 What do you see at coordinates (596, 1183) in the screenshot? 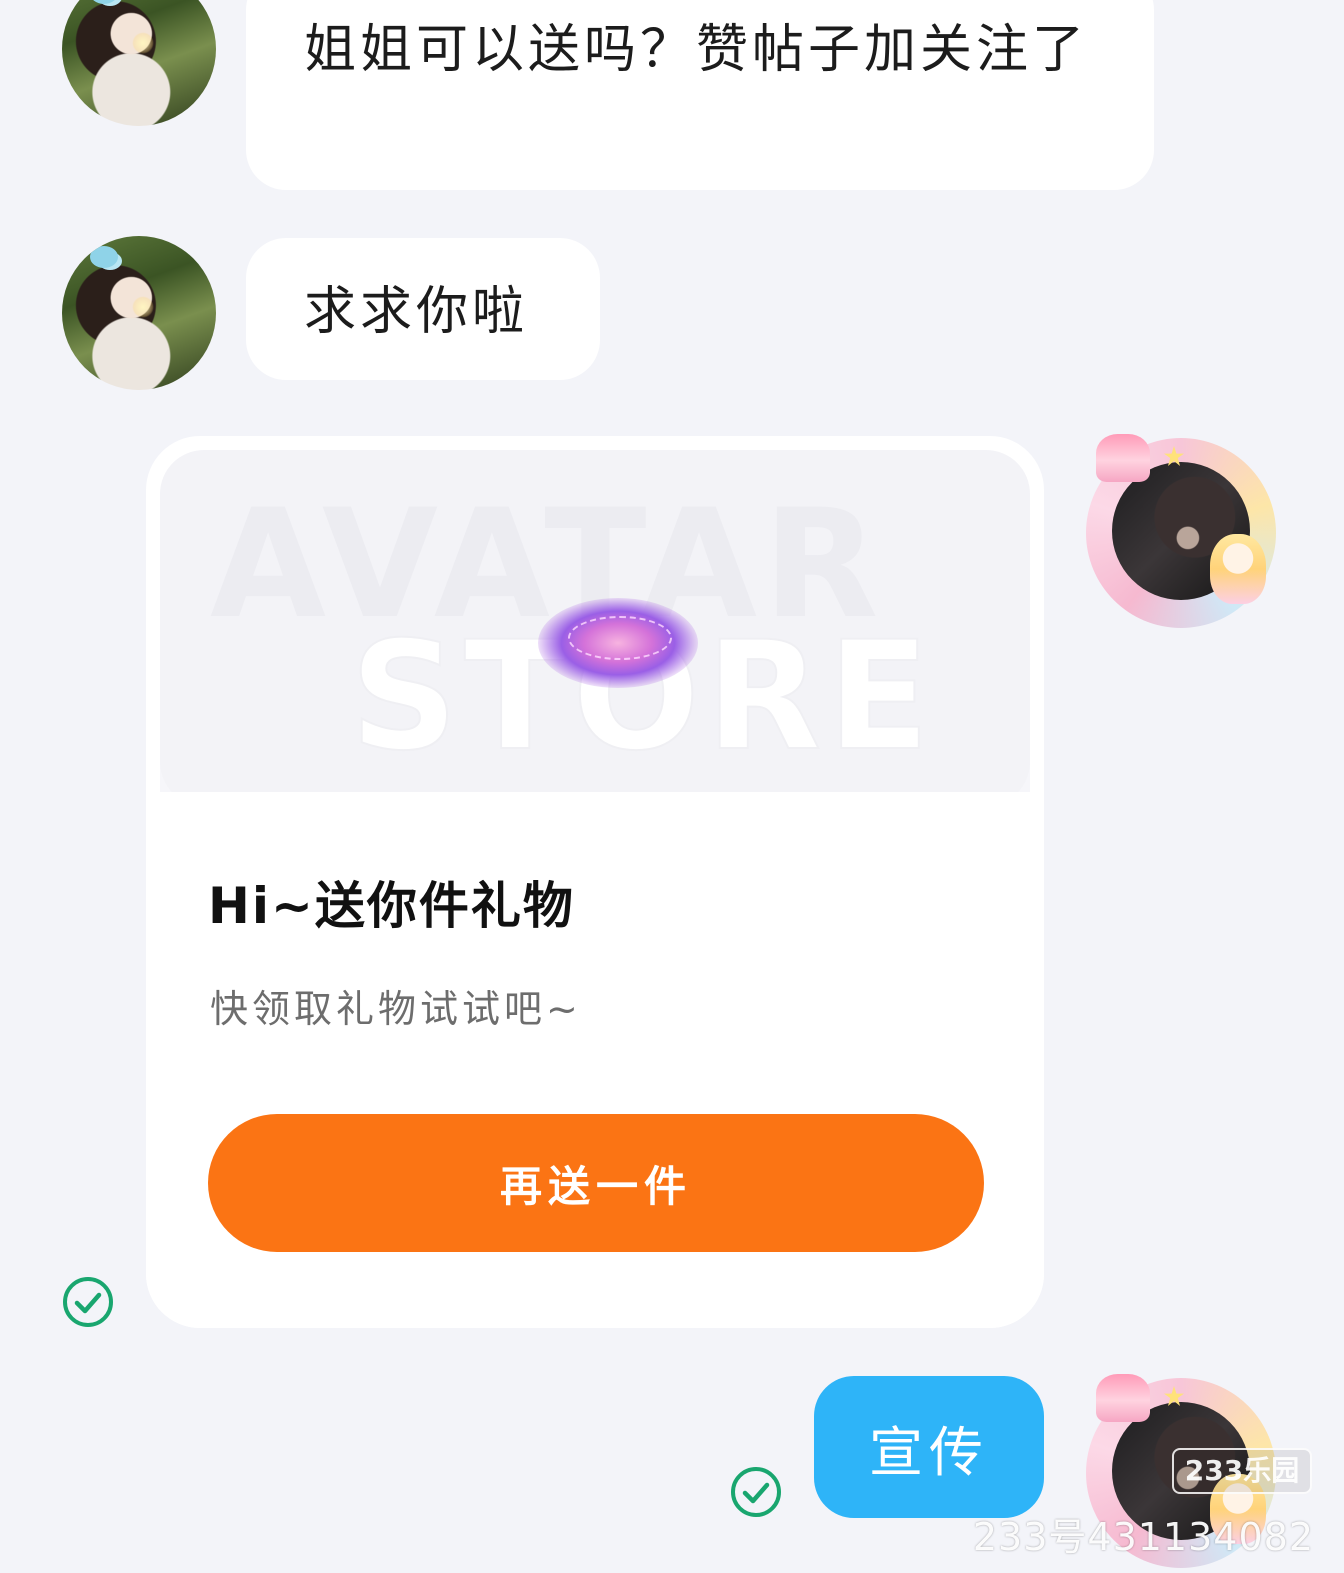
I see `send-another-button: 再送一件` at bounding box center [596, 1183].